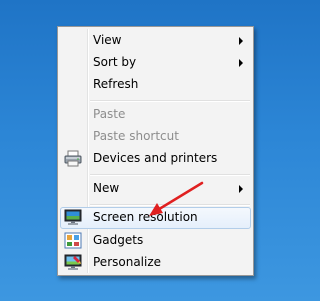 This screenshot has width=320, height=301. I want to click on personalize-icon, so click(73, 262).